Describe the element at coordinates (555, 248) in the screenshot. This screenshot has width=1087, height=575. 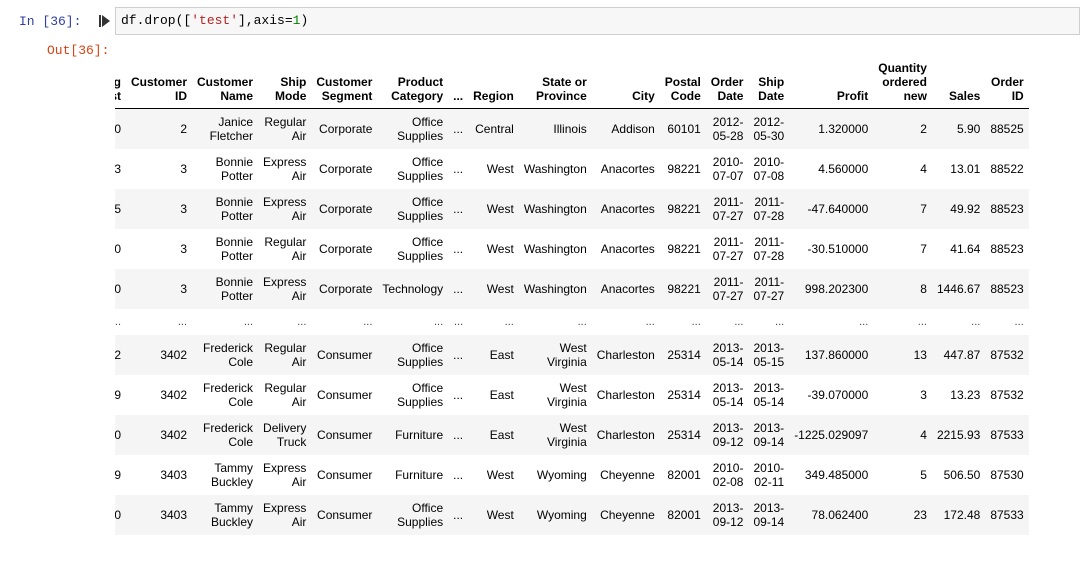
I see `table-cell: Washington` at that location.